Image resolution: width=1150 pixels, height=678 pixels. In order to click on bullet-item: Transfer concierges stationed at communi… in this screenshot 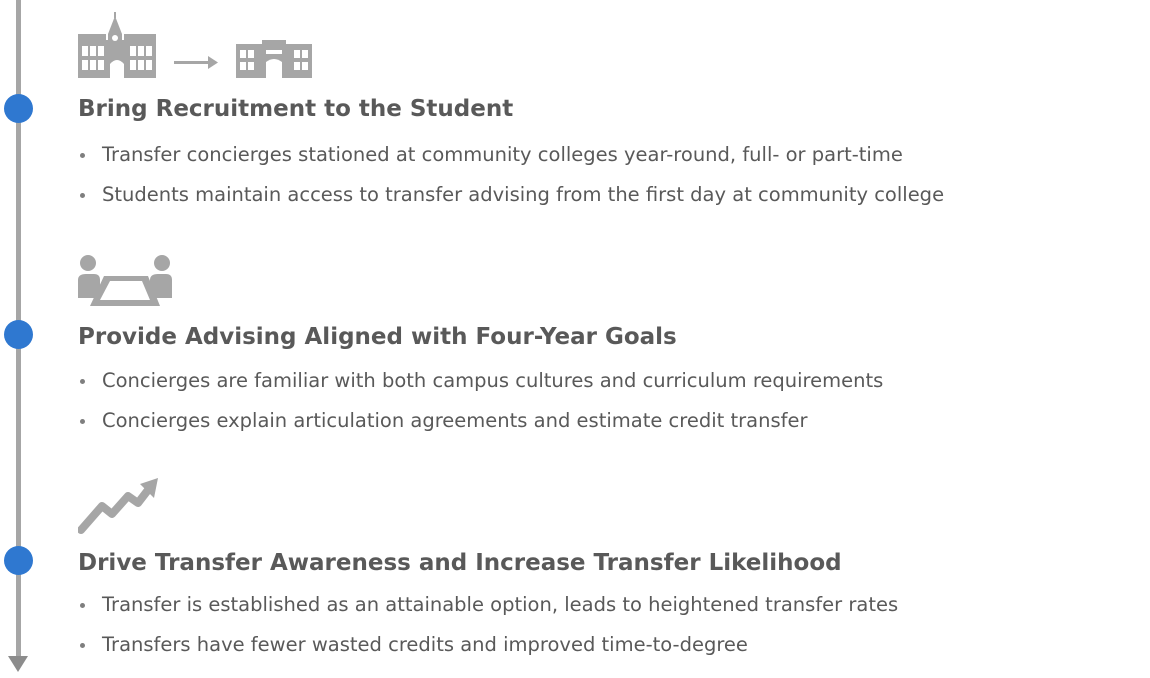, I will do `click(511, 160)`.